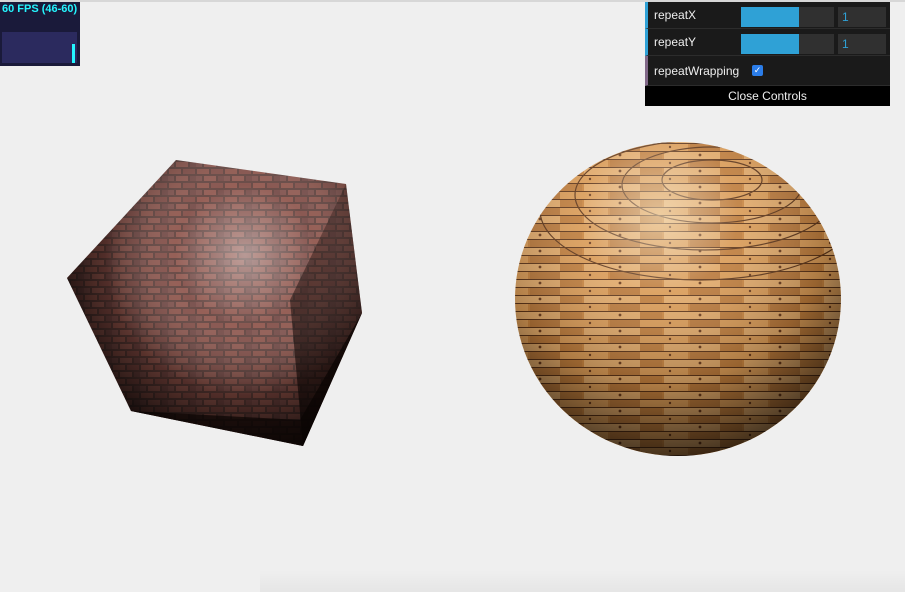  What do you see at coordinates (675, 15) in the screenshot?
I see `repeatx-label: repeatX` at bounding box center [675, 15].